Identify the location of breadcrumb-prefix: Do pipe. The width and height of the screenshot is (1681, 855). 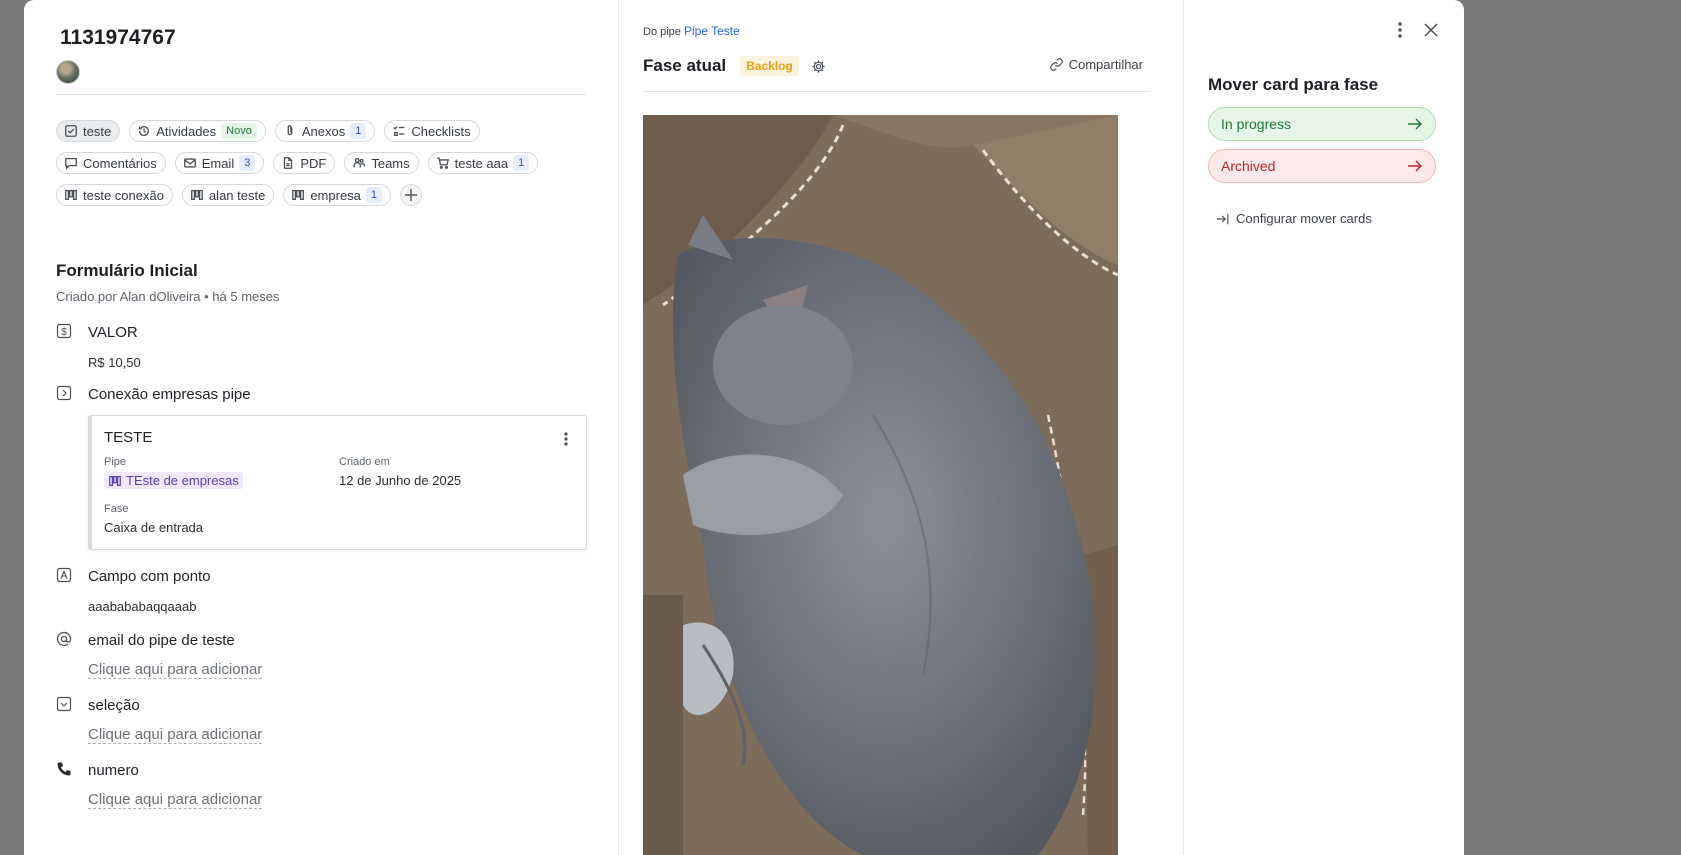
(662, 32).